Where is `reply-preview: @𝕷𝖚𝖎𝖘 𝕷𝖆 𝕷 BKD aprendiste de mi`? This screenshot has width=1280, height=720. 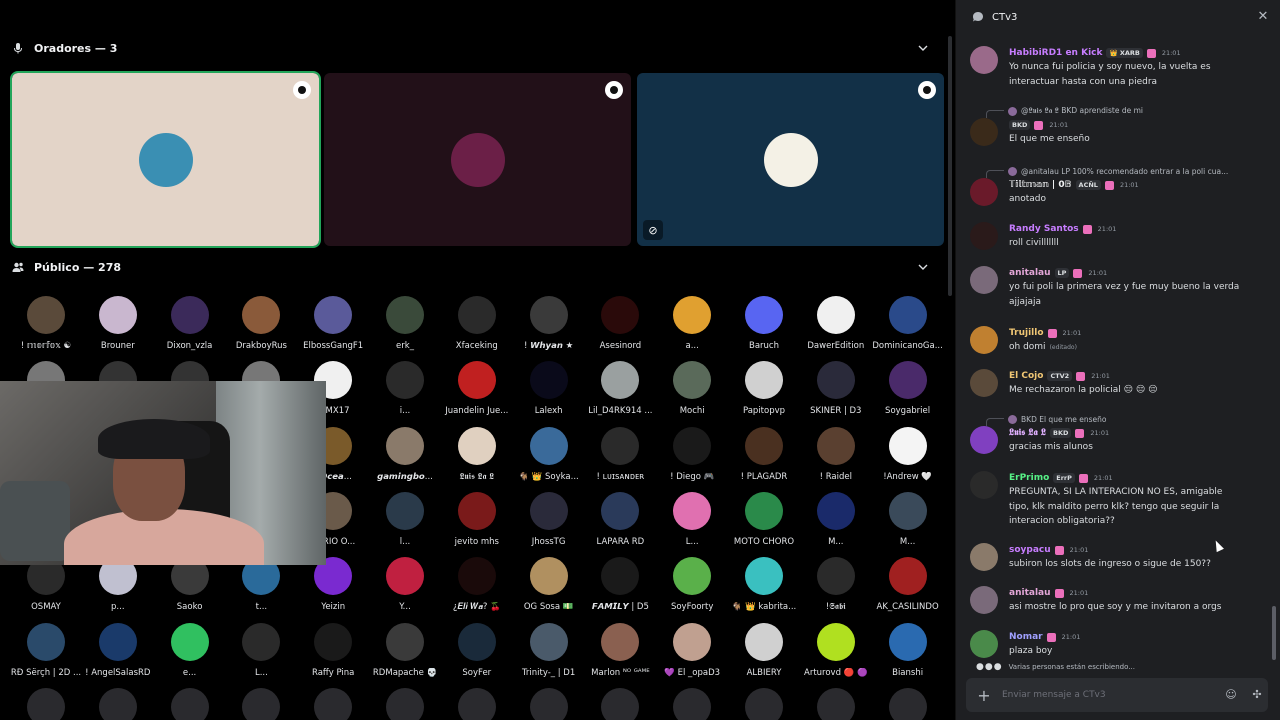
reply-preview: @𝕷𝖚𝖎𝖘 𝕷𝖆 𝕷 BKD aprendiste de mi is located at coordinates (1131, 111).